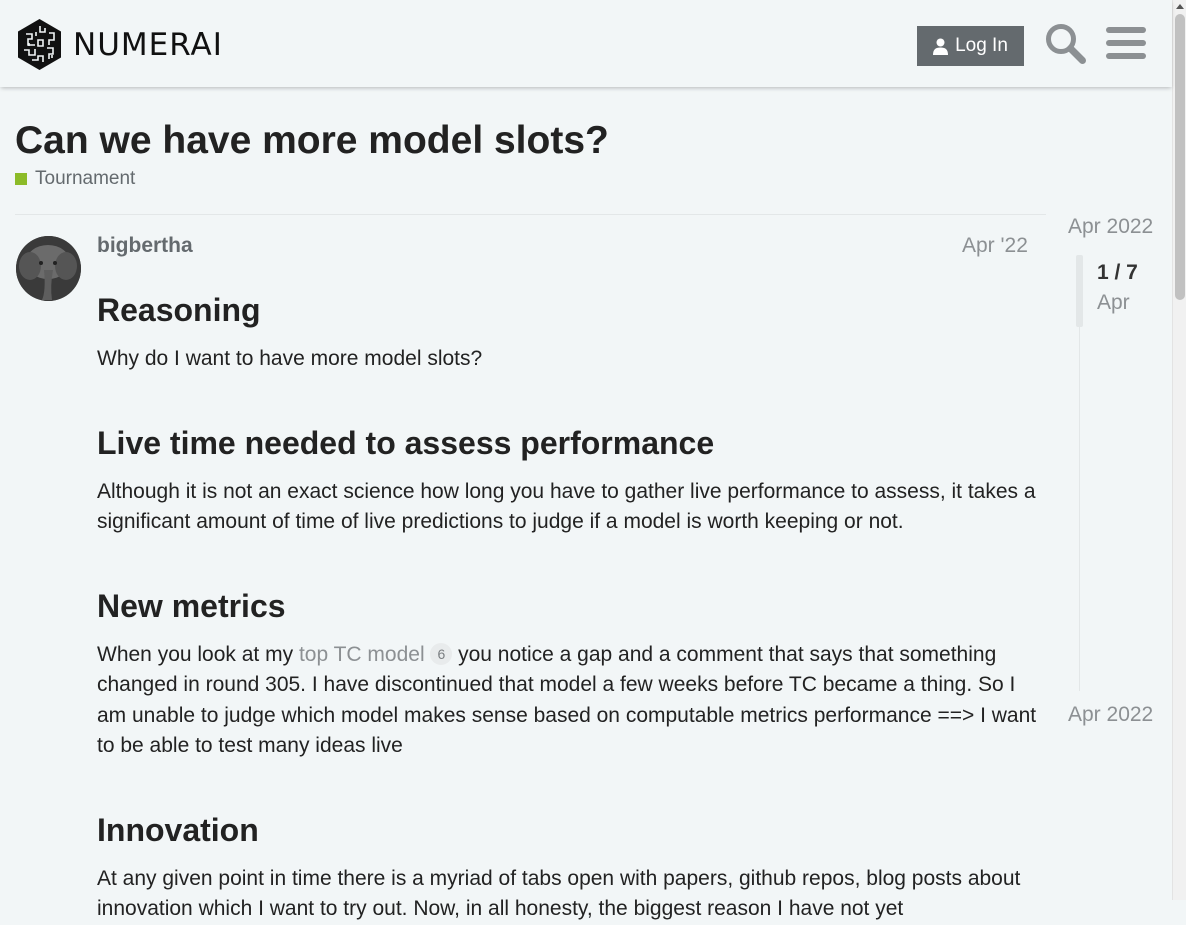 Image resolution: width=1186 pixels, height=925 pixels. I want to click on category-badge: Tournament, so click(75, 179).